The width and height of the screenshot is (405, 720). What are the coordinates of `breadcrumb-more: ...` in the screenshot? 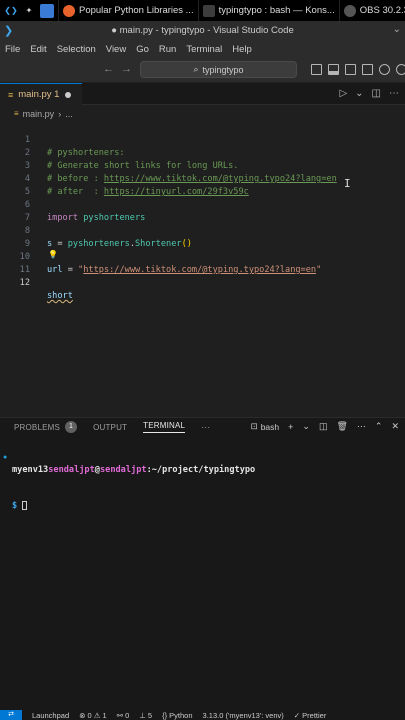 It's located at (69, 114).